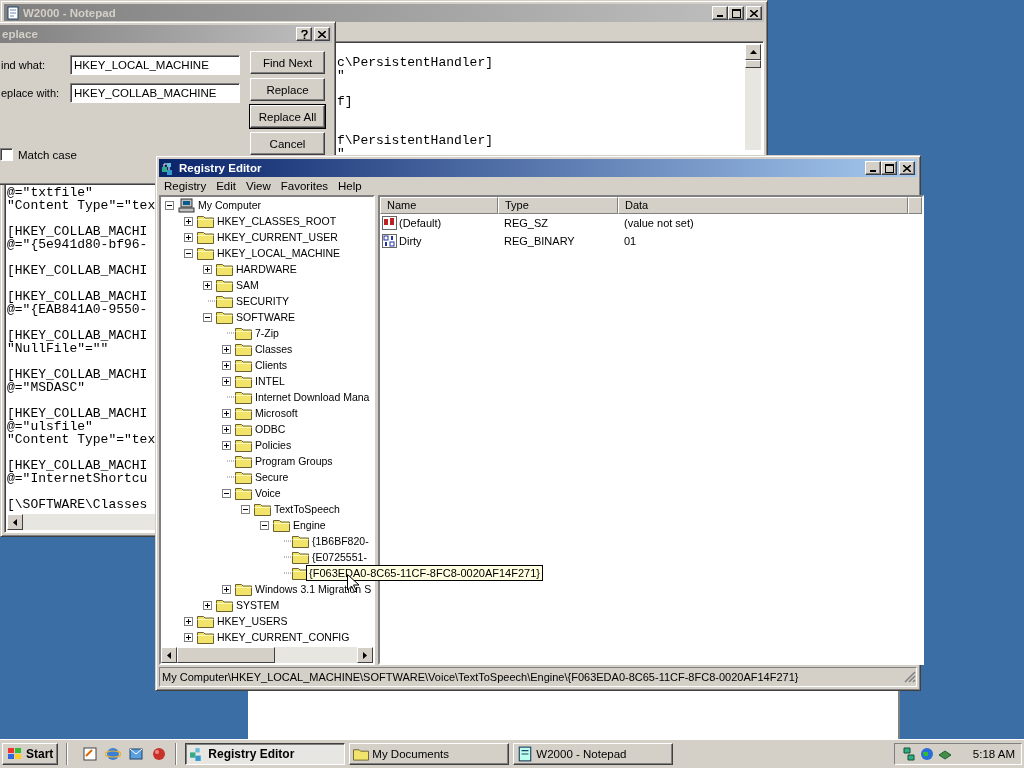  What do you see at coordinates (345, 101) in the screenshot?
I see `text-line: f]` at bounding box center [345, 101].